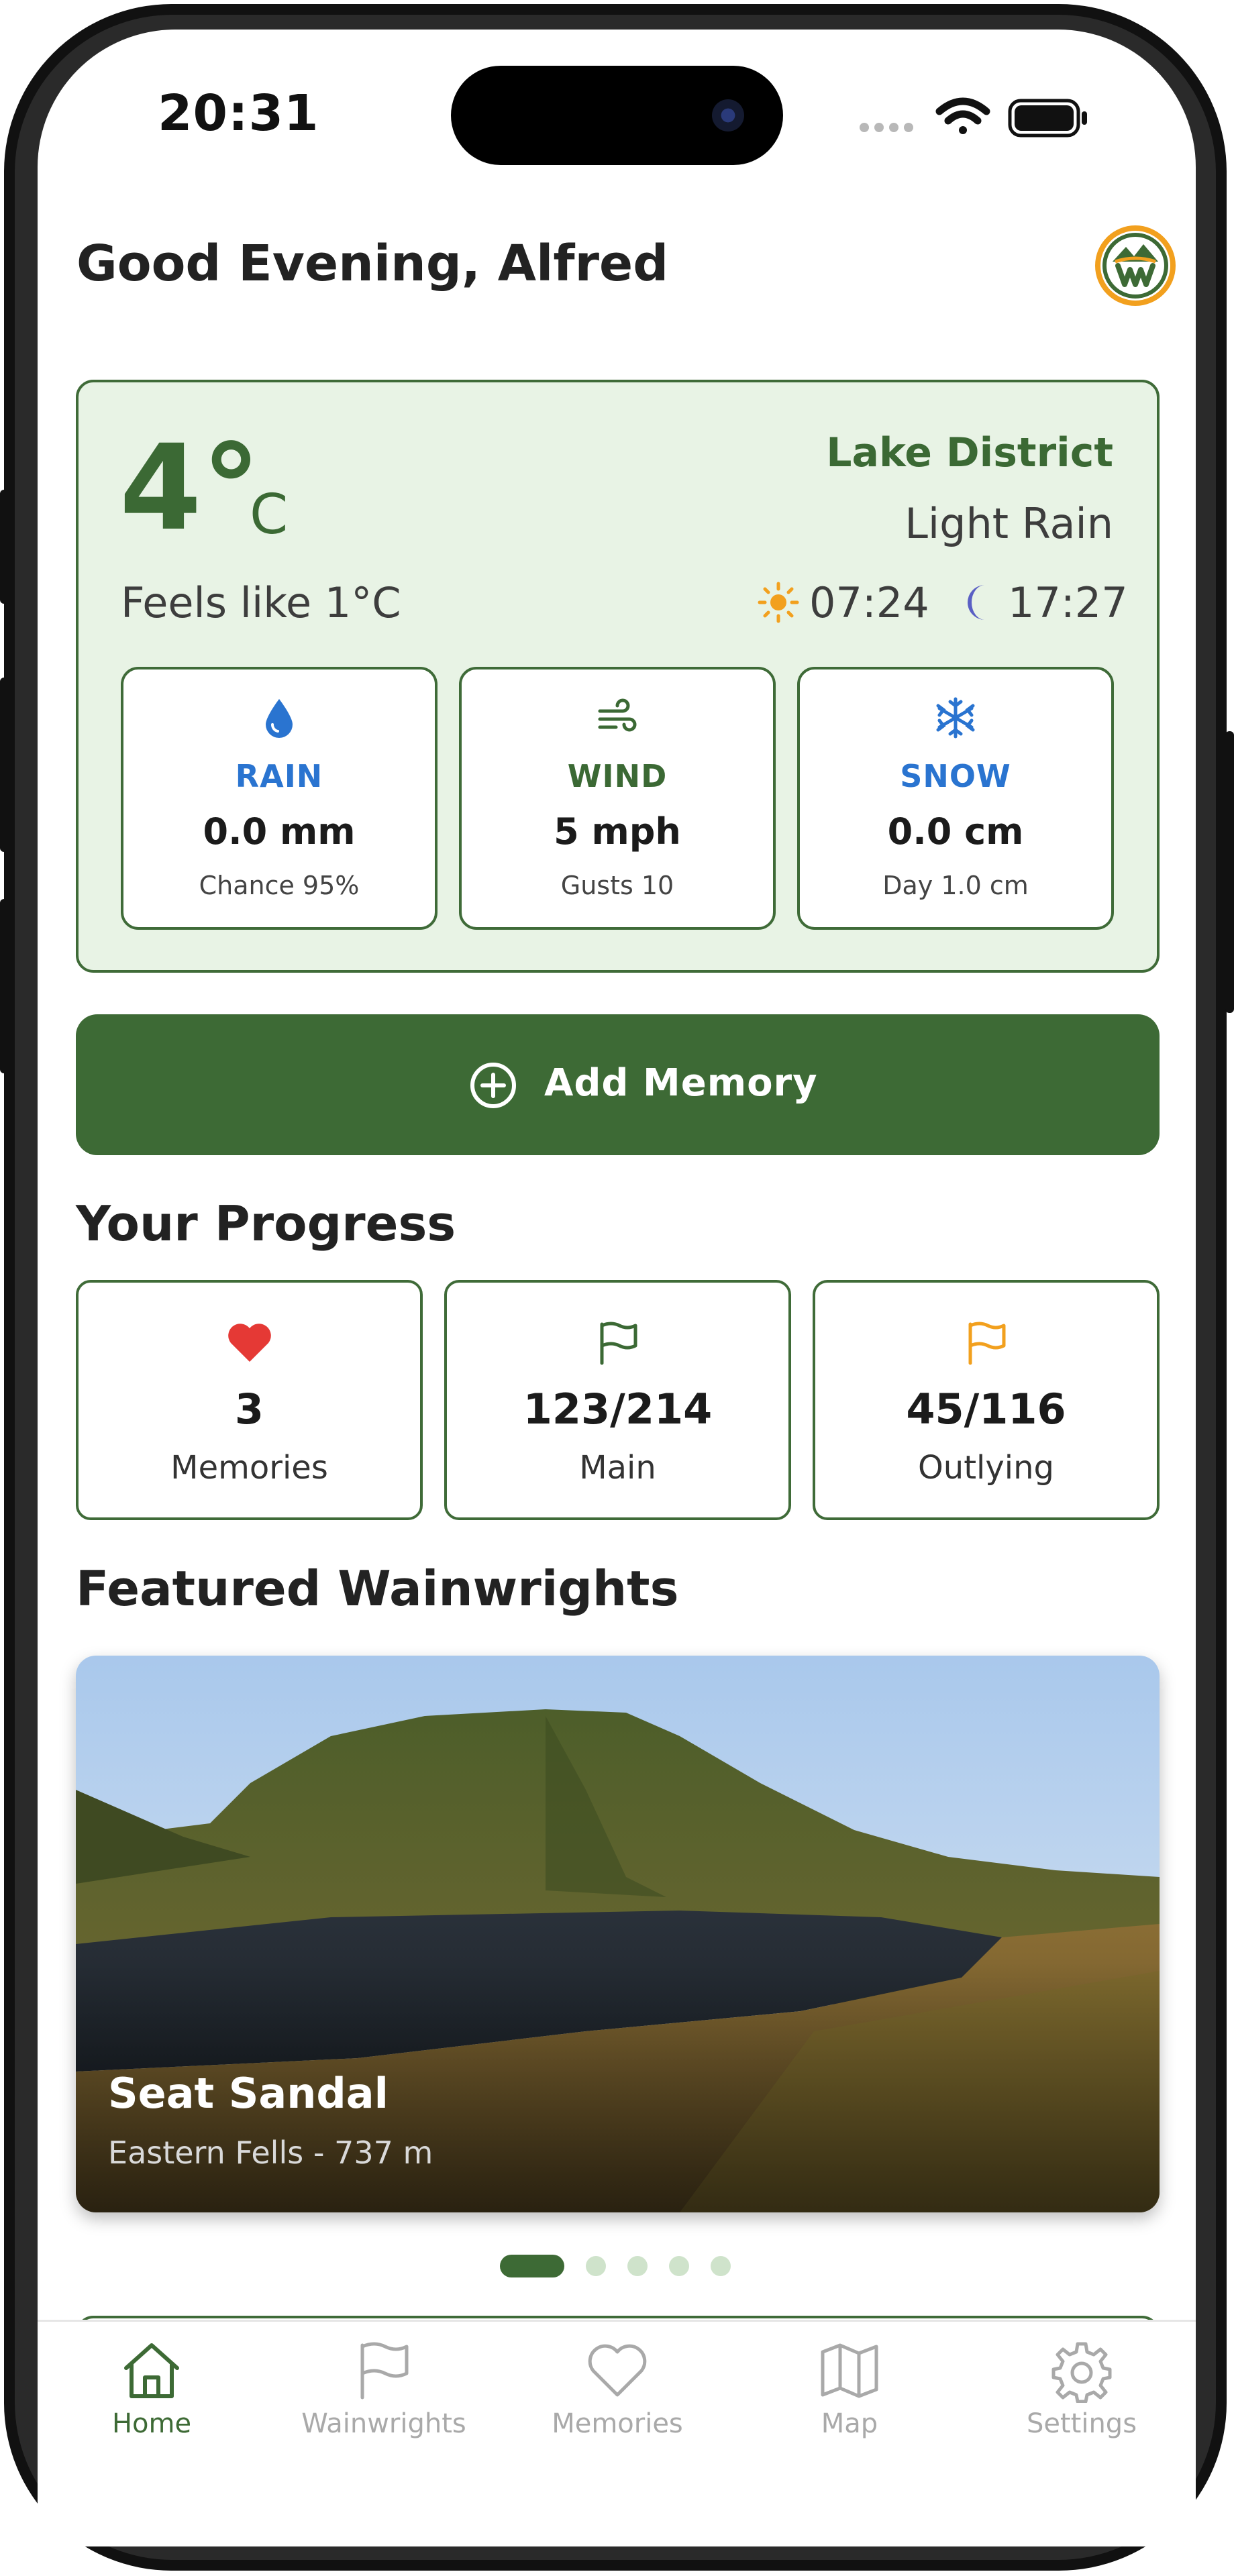 The image size is (1234, 2576). I want to click on progress-title: Your Progress, so click(266, 1223).